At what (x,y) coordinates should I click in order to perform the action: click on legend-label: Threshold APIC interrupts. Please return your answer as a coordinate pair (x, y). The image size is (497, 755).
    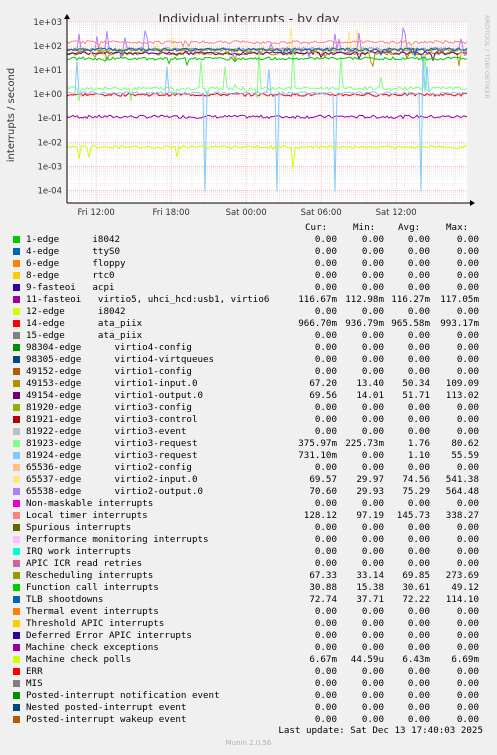
    Looking at the image, I should click on (95, 623).